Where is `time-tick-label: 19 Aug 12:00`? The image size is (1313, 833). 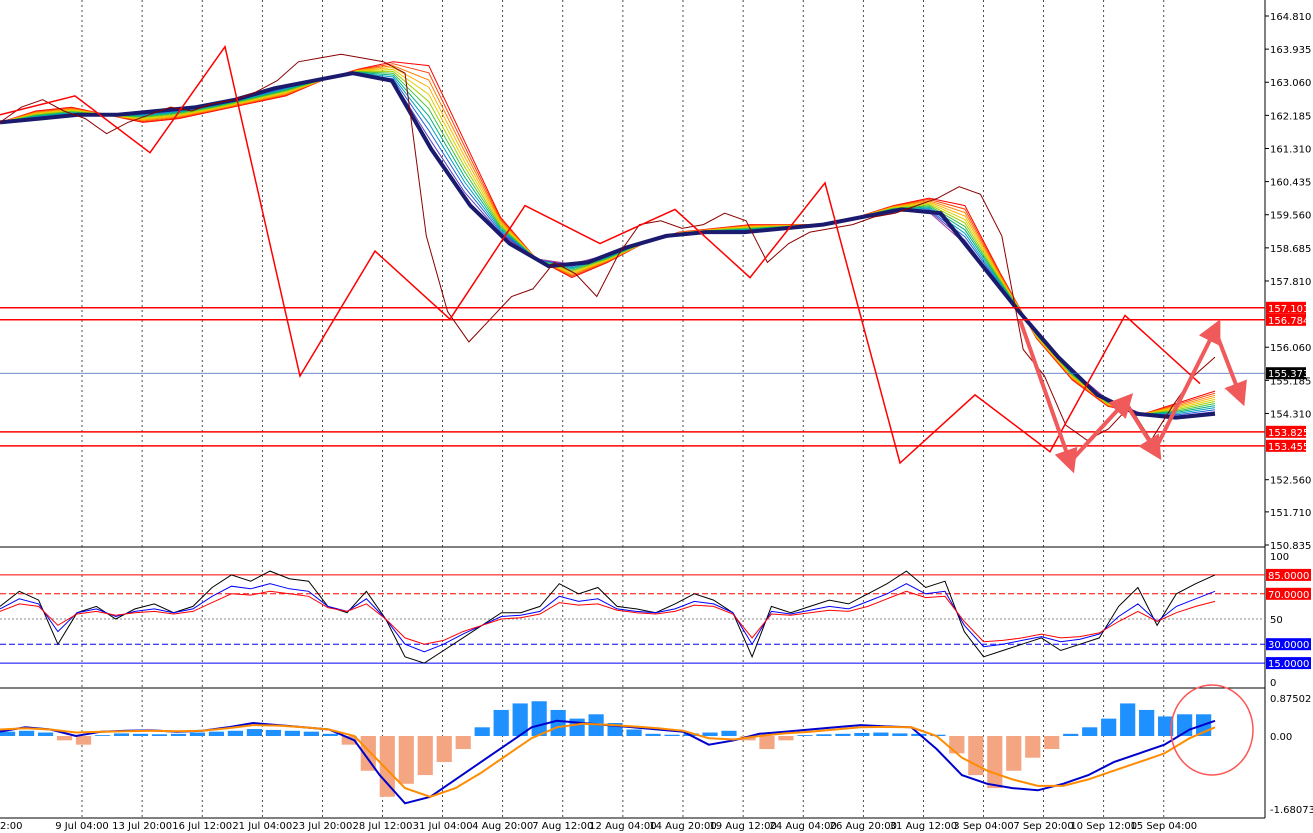 time-tick-label: 19 Aug 12:00 is located at coordinates (742, 826).